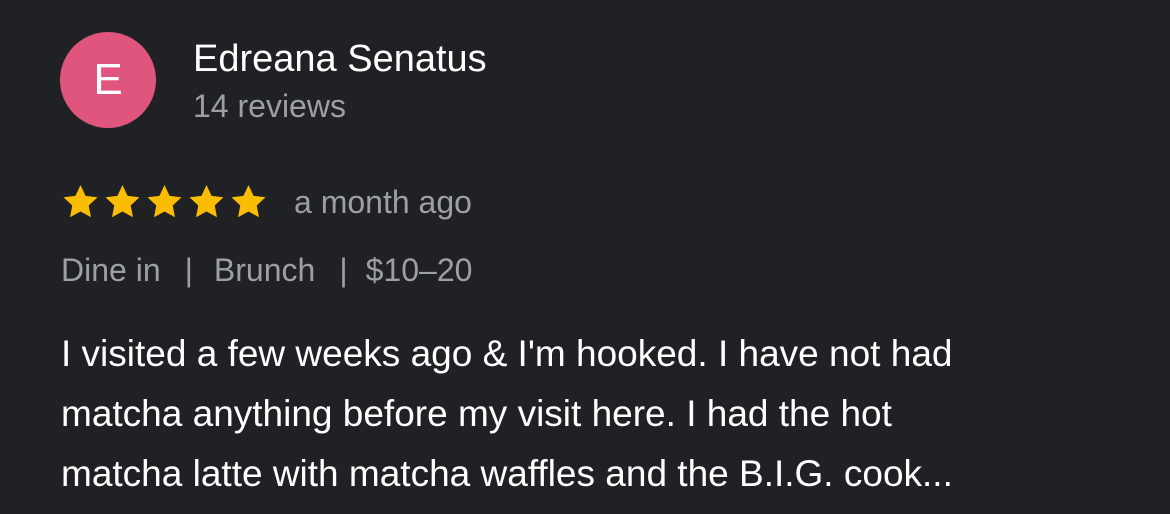  I want to click on avatar-initial: E, so click(108, 79).